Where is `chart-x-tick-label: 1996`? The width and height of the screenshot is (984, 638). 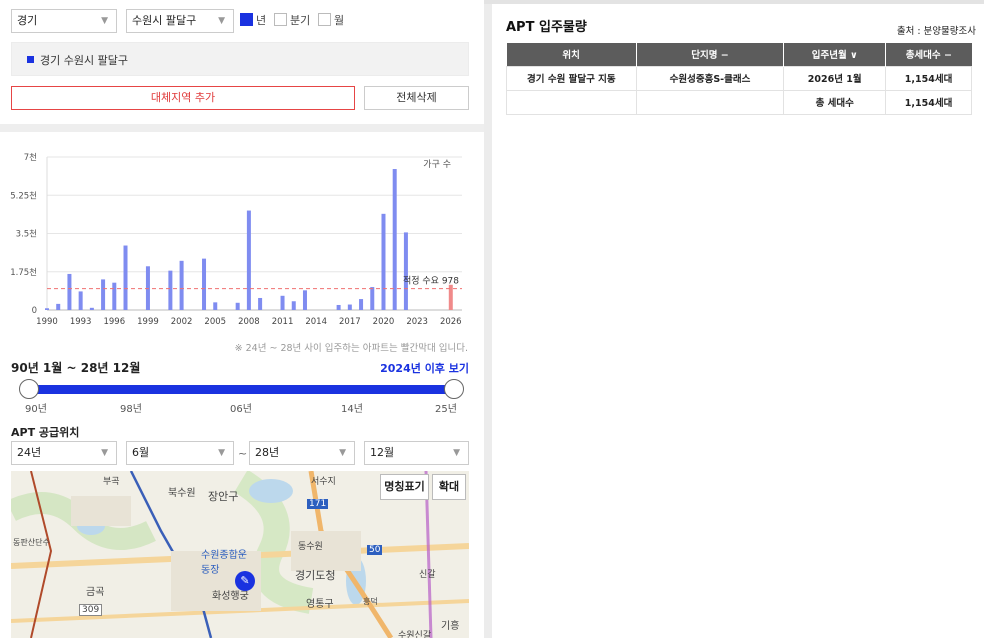
chart-x-tick-label: 1996 is located at coordinates (114, 322).